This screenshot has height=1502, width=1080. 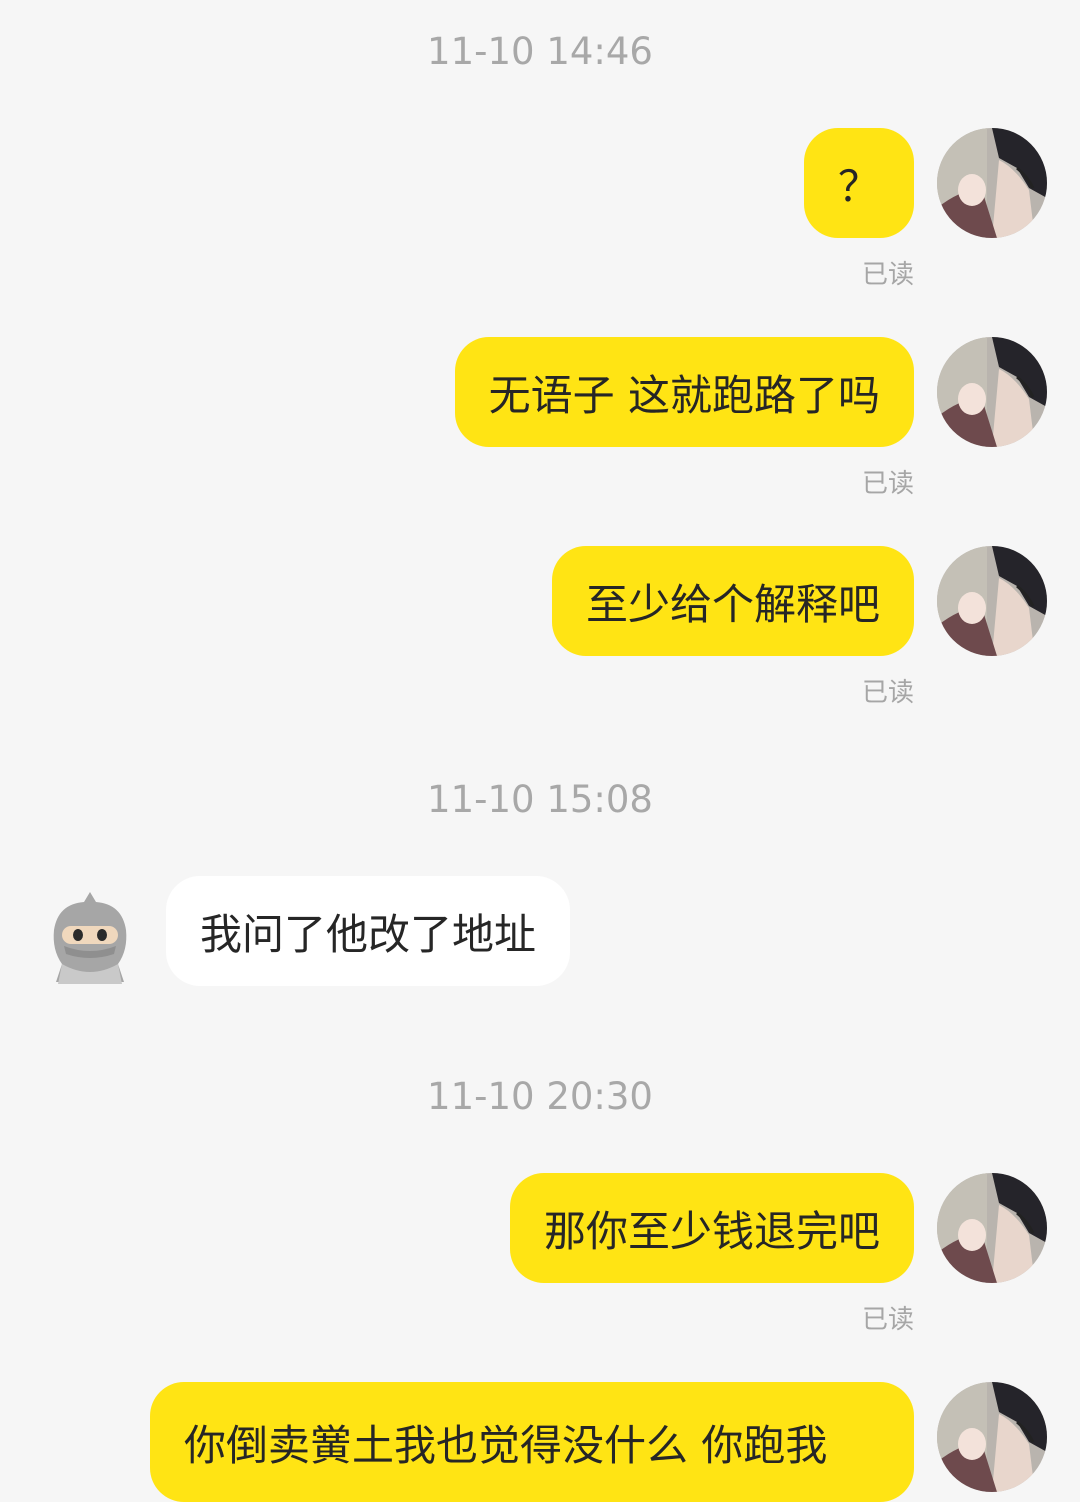 What do you see at coordinates (506, 1445) in the screenshot?
I see `message-text: 你倒卖黉土我也觉得没什么 你跑我` at bounding box center [506, 1445].